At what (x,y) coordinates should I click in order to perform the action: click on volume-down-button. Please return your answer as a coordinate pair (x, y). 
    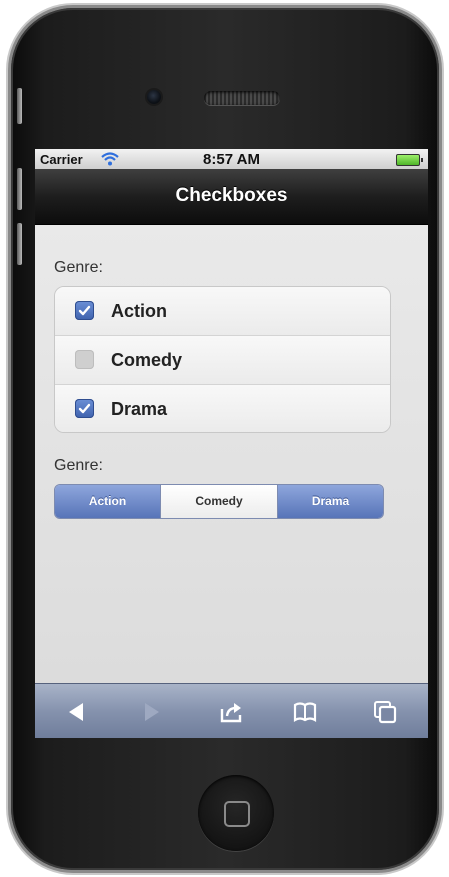
    Looking at the image, I should click on (19, 244).